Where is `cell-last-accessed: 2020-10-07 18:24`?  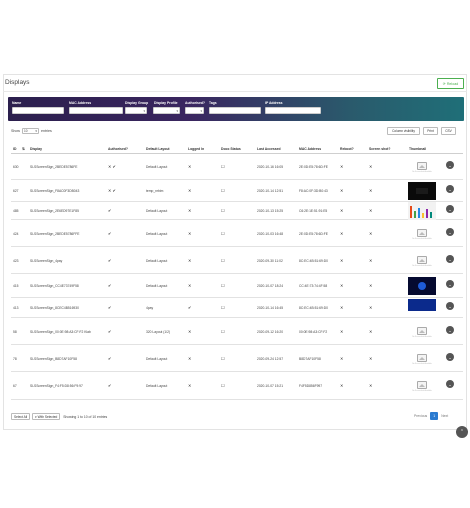
cell-last-accessed: 2020-10-07 18:24 is located at coordinates (270, 286).